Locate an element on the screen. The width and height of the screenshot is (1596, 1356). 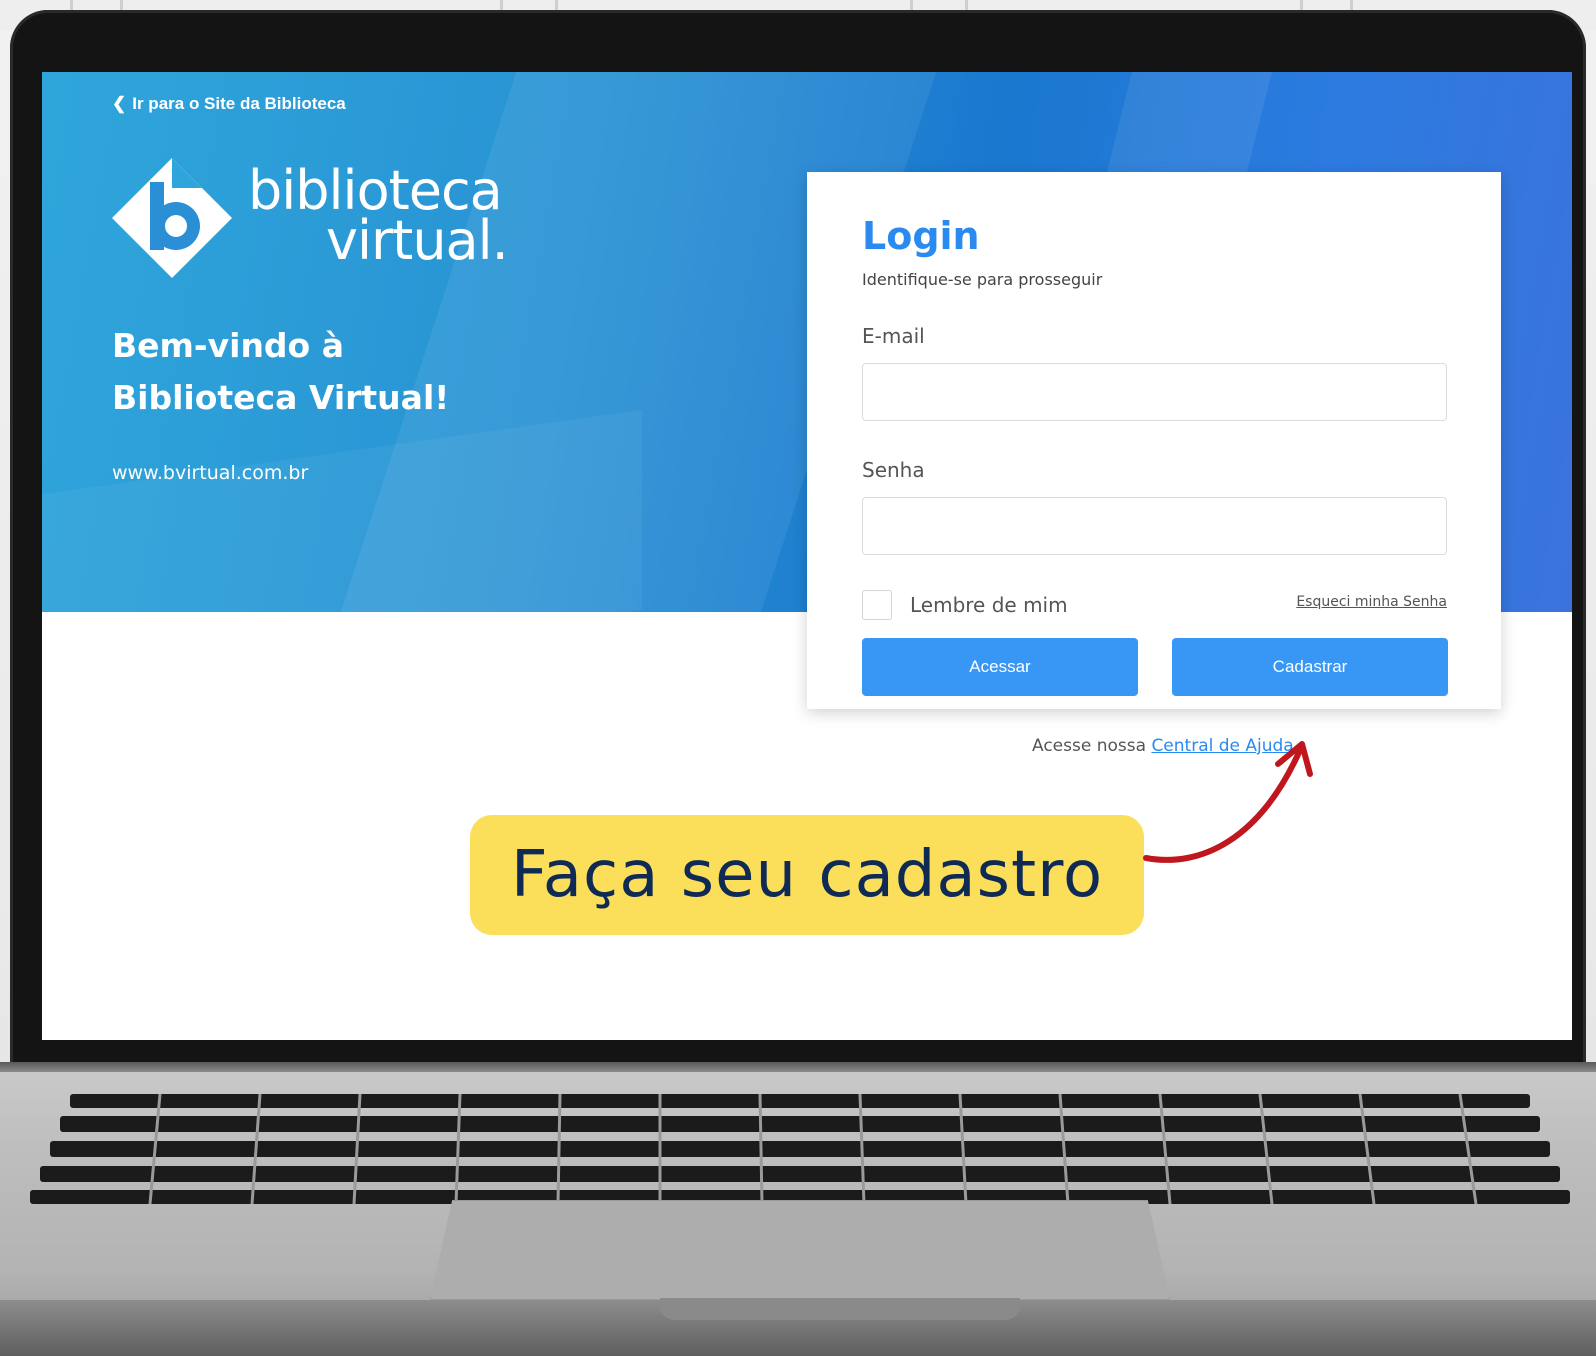
email-field is located at coordinates (1154, 392).